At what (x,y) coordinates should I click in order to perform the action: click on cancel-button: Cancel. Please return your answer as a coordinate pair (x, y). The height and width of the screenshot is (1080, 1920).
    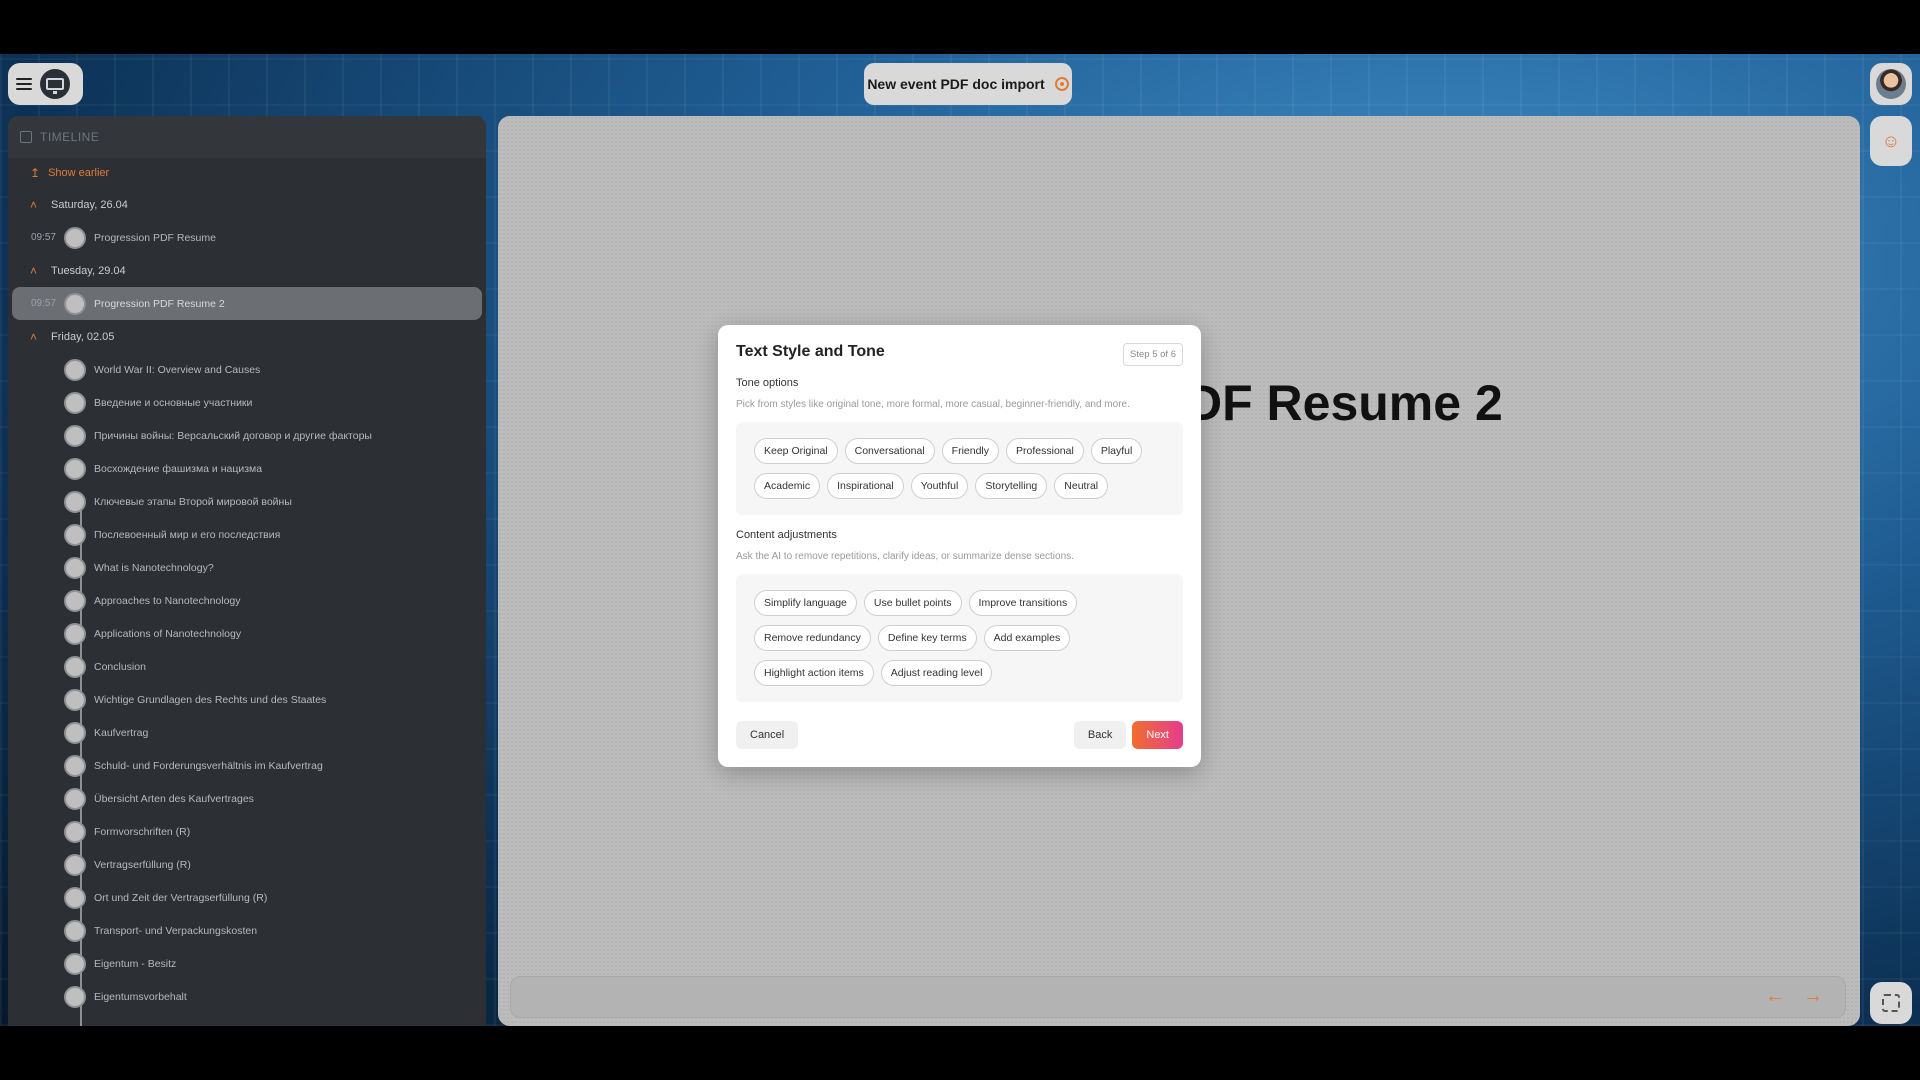
    Looking at the image, I should click on (767, 735).